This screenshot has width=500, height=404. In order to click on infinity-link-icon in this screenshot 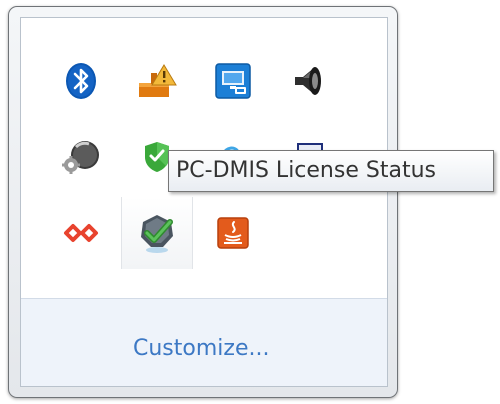, I will do `click(81, 233)`.